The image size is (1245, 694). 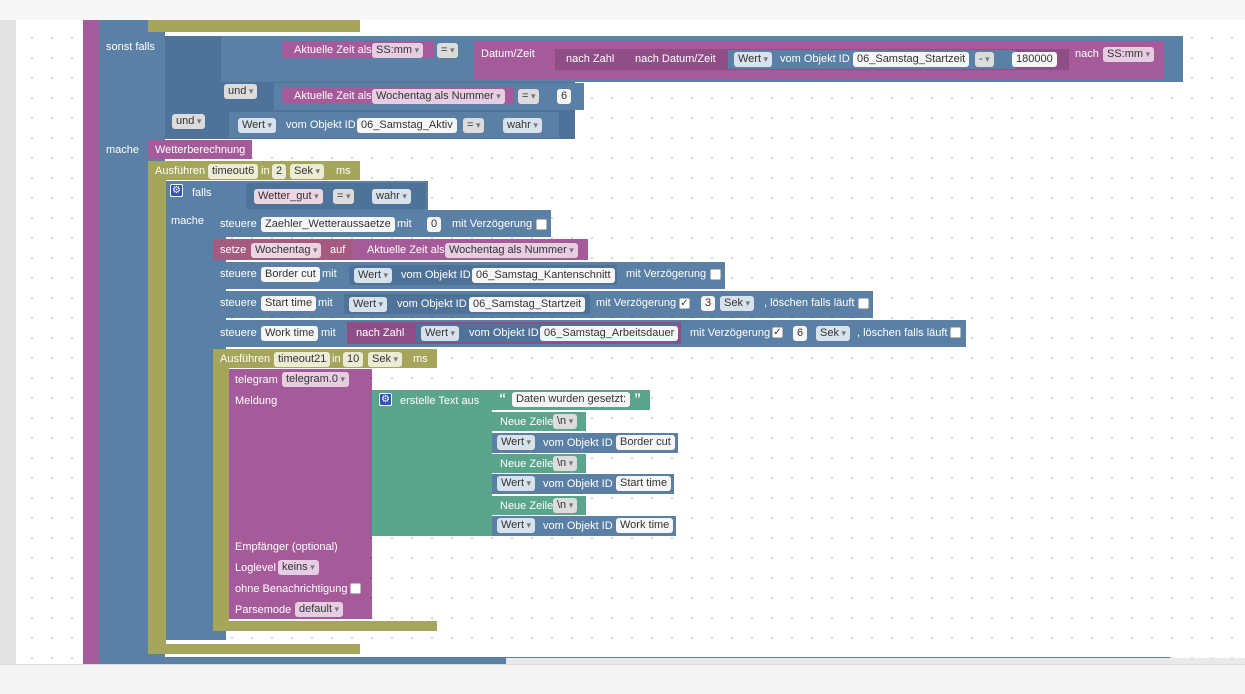 I want to click on number-field: 0, so click(x=434, y=224).